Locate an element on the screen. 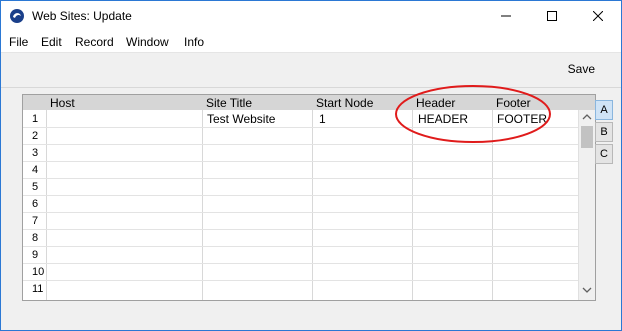 The width and height of the screenshot is (622, 331). row-number: 2 is located at coordinates (35, 136).